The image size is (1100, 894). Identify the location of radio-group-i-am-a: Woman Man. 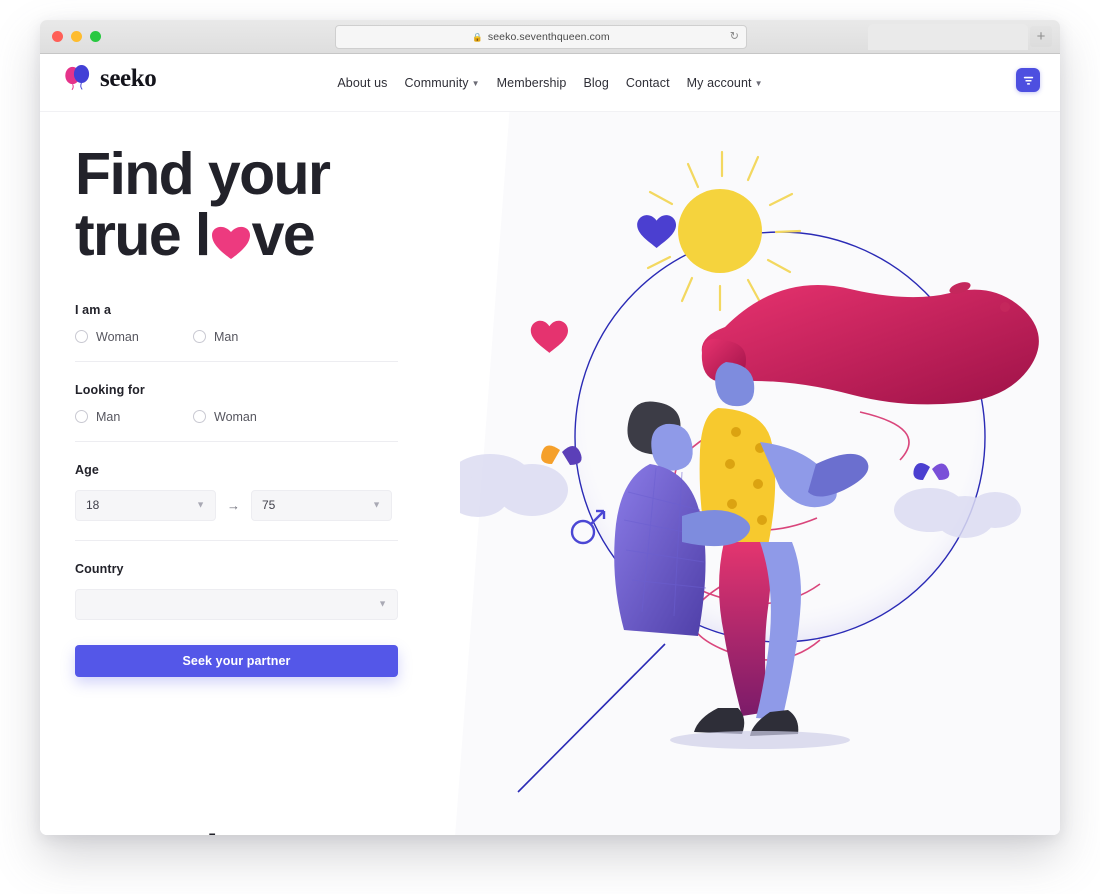
(236, 346).